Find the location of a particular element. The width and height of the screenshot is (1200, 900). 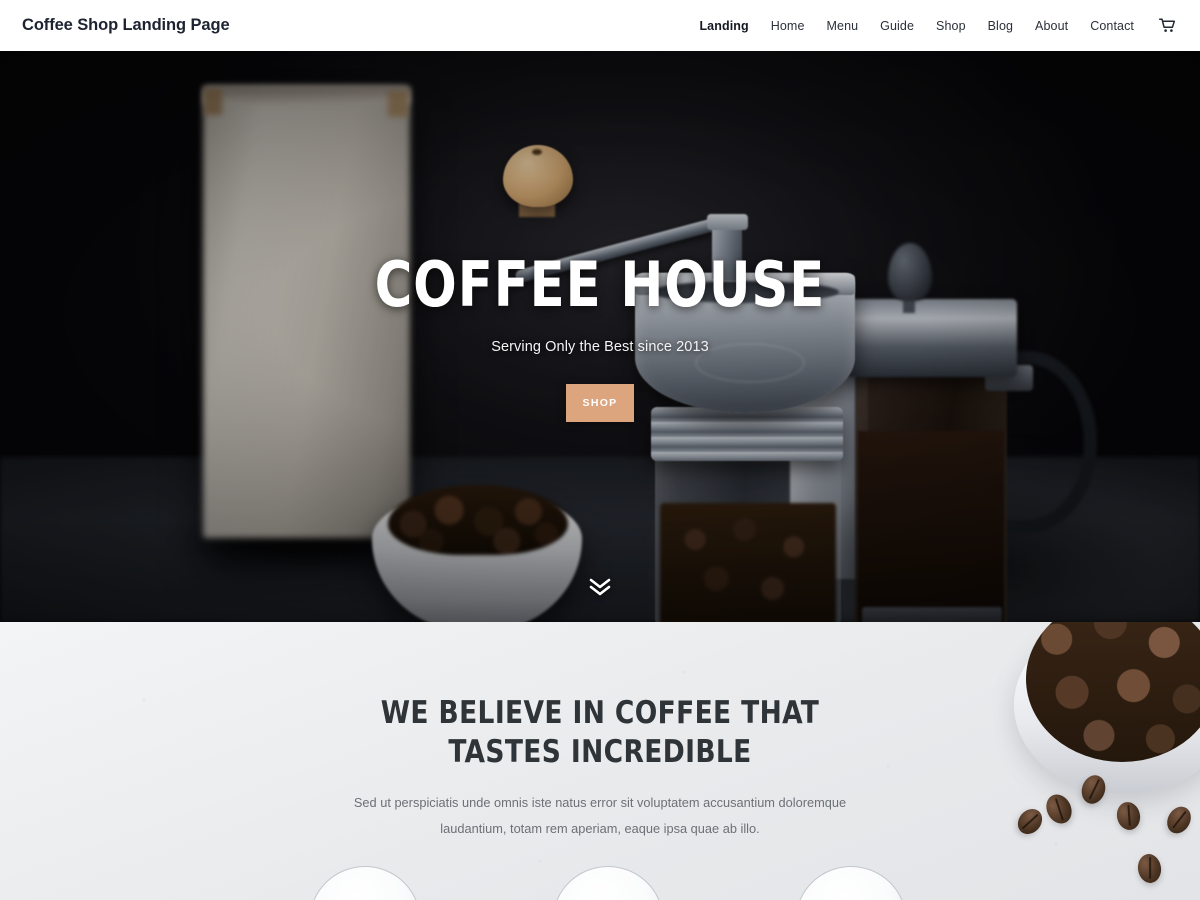

hero-shop-button: SHOP is located at coordinates (600, 403).